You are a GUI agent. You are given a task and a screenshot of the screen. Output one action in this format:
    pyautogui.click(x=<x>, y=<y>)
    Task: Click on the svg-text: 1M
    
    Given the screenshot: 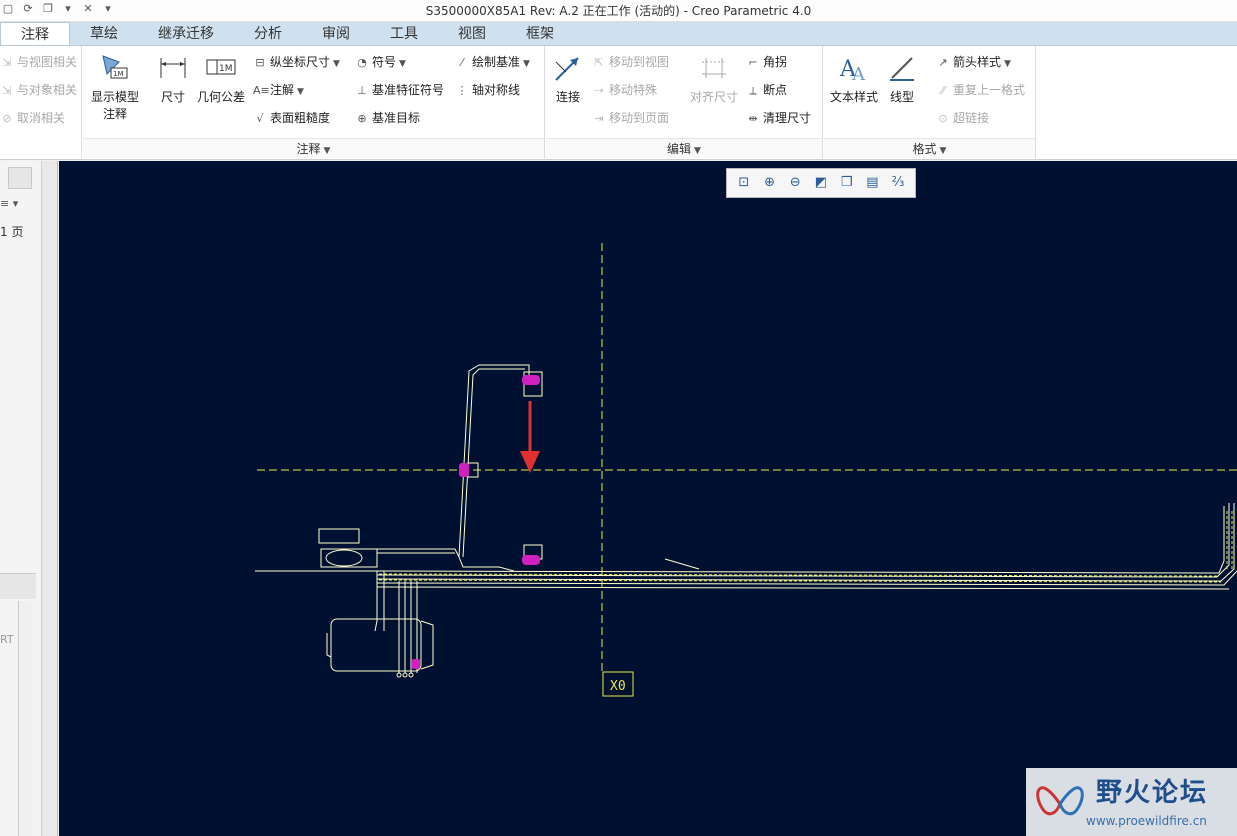 What is the action you would take?
    pyautogui.click(x=226, y=69)
    